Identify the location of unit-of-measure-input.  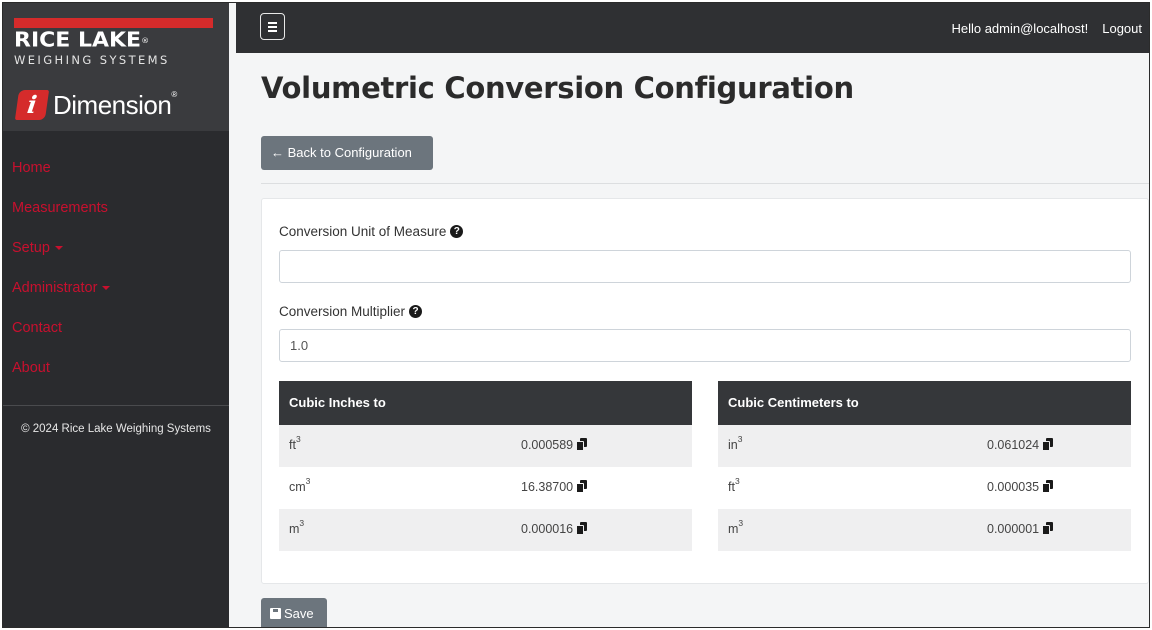
(705, 266).